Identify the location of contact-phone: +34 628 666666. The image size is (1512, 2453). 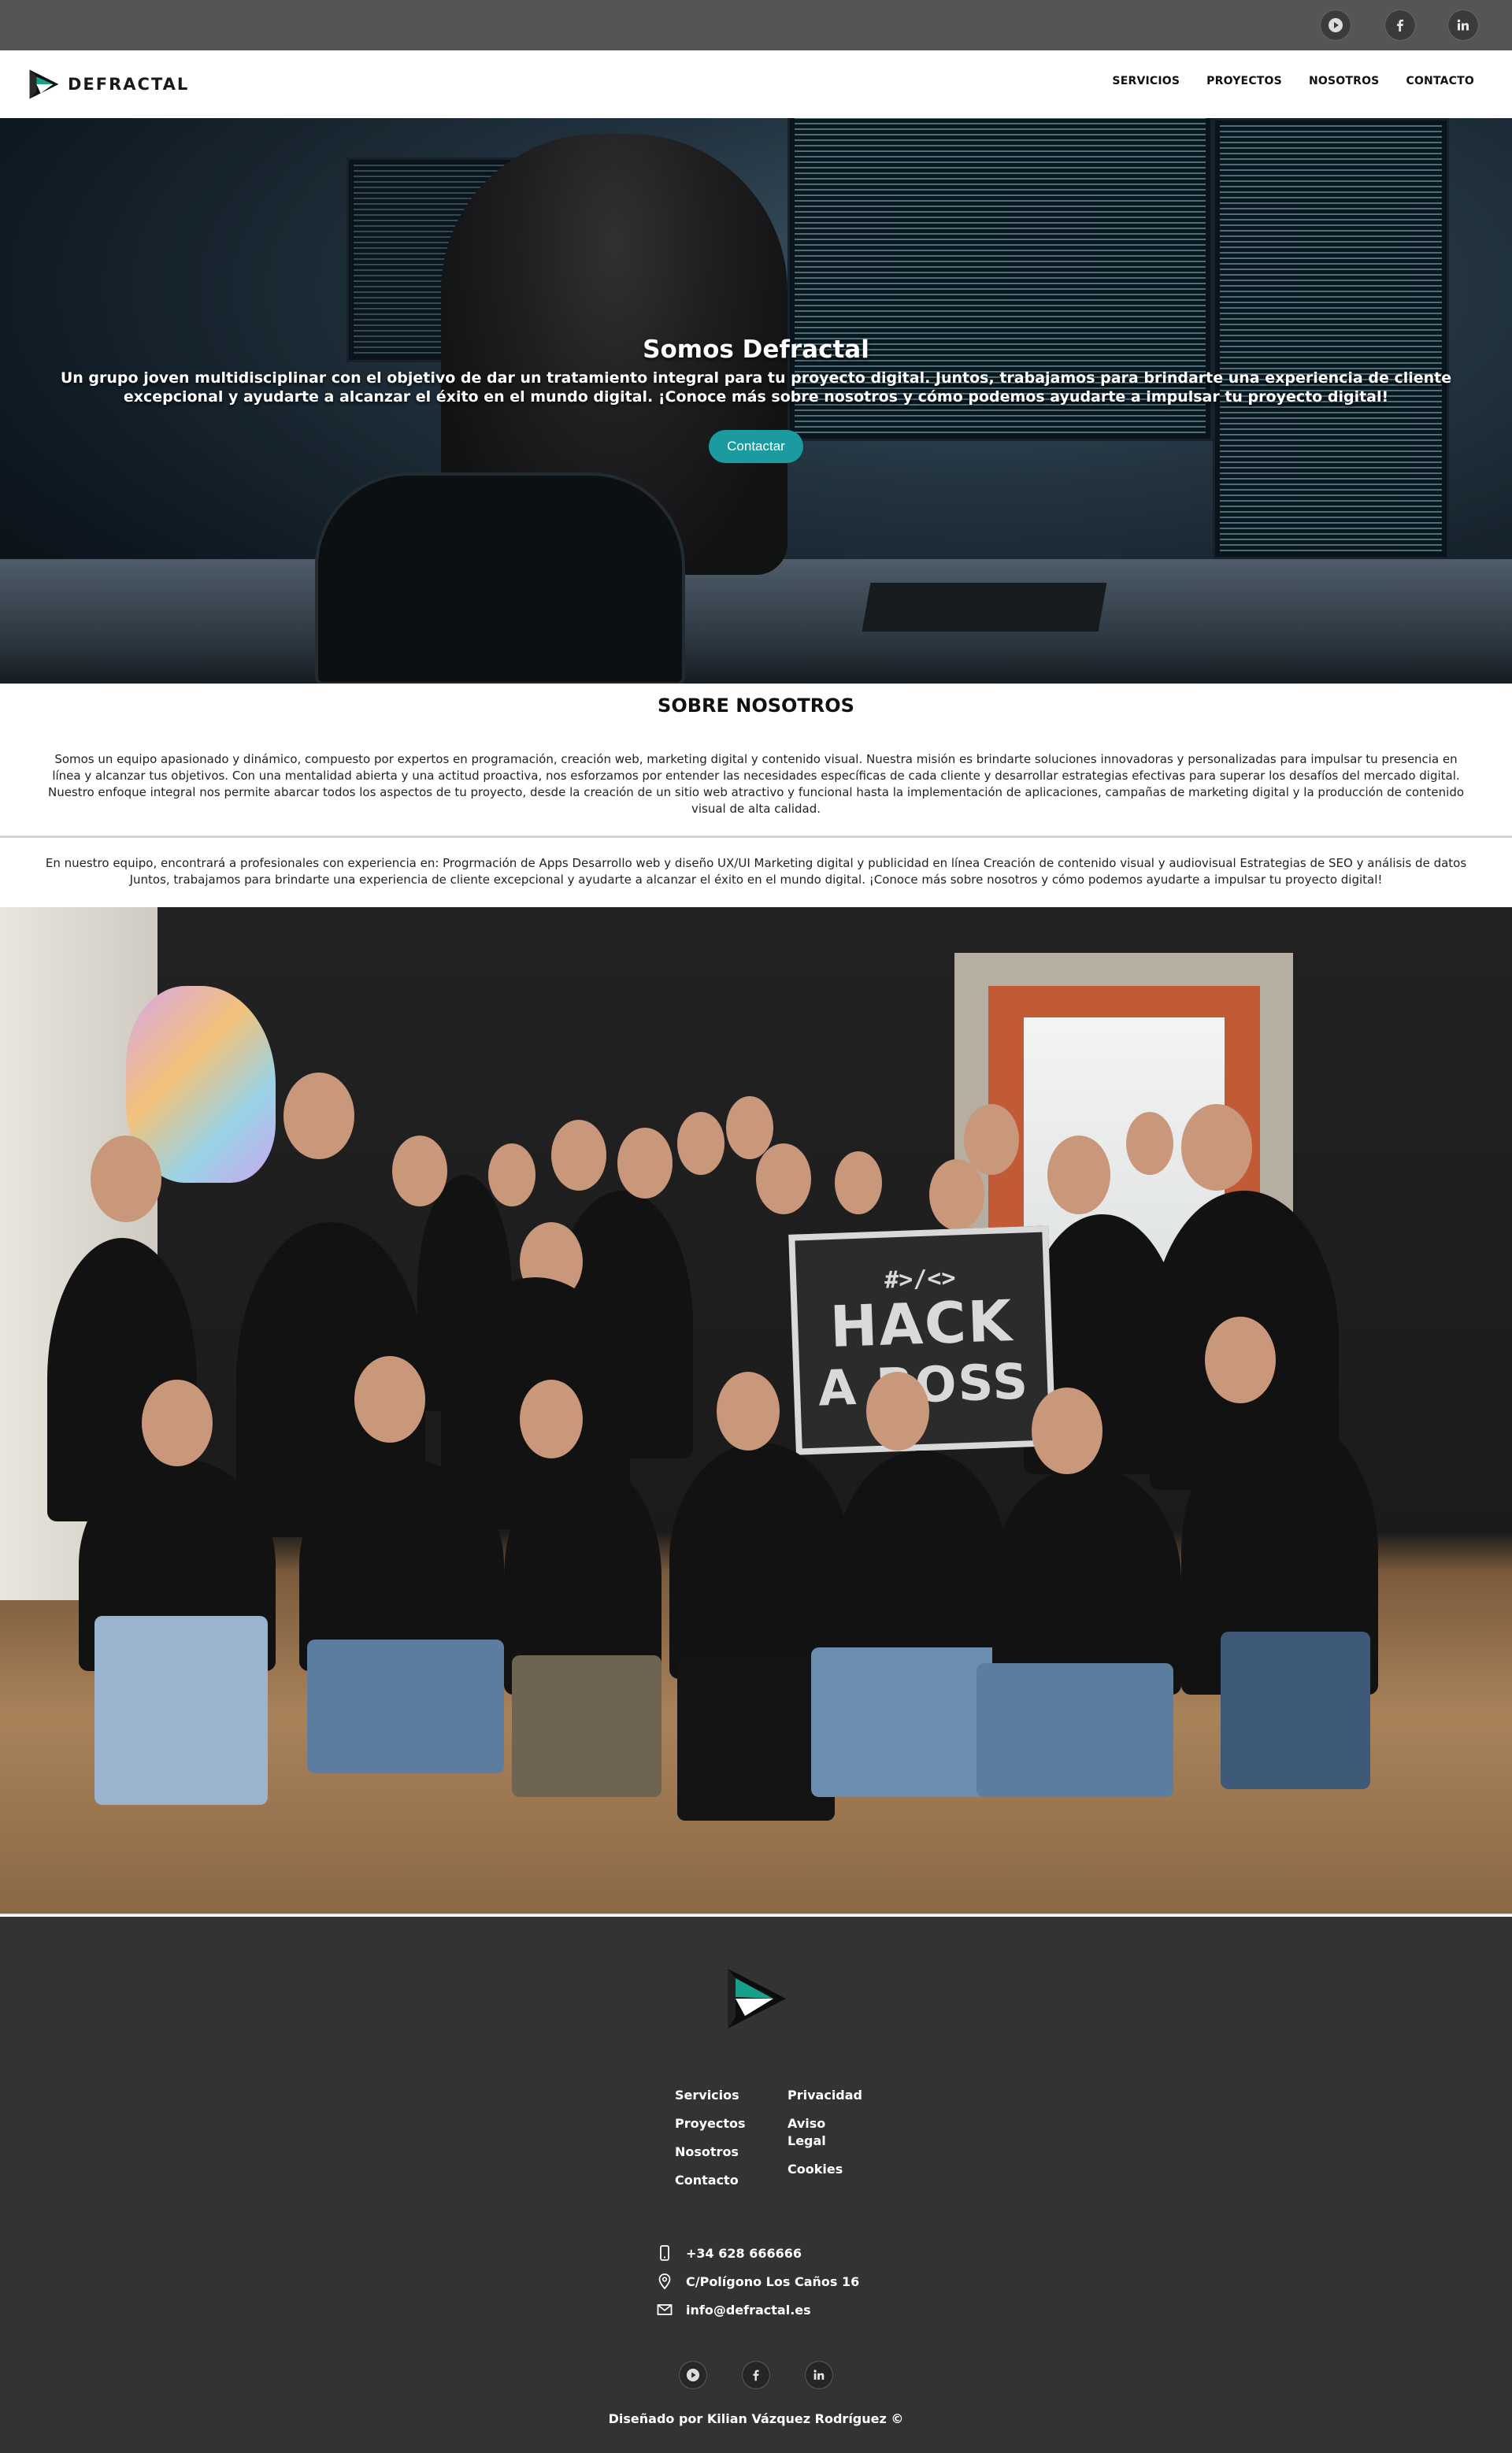
(757, 2253).